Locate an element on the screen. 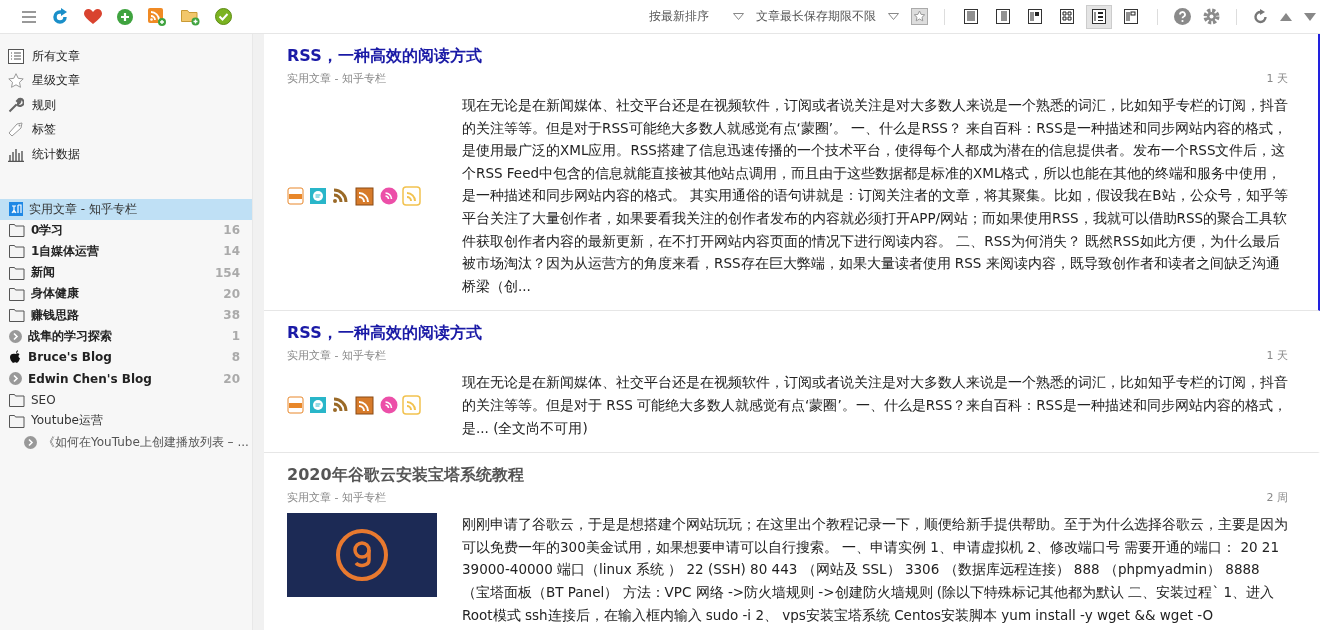 This screenshot has width=1320, height=630. star-icon is located at coordinates (16, 81).